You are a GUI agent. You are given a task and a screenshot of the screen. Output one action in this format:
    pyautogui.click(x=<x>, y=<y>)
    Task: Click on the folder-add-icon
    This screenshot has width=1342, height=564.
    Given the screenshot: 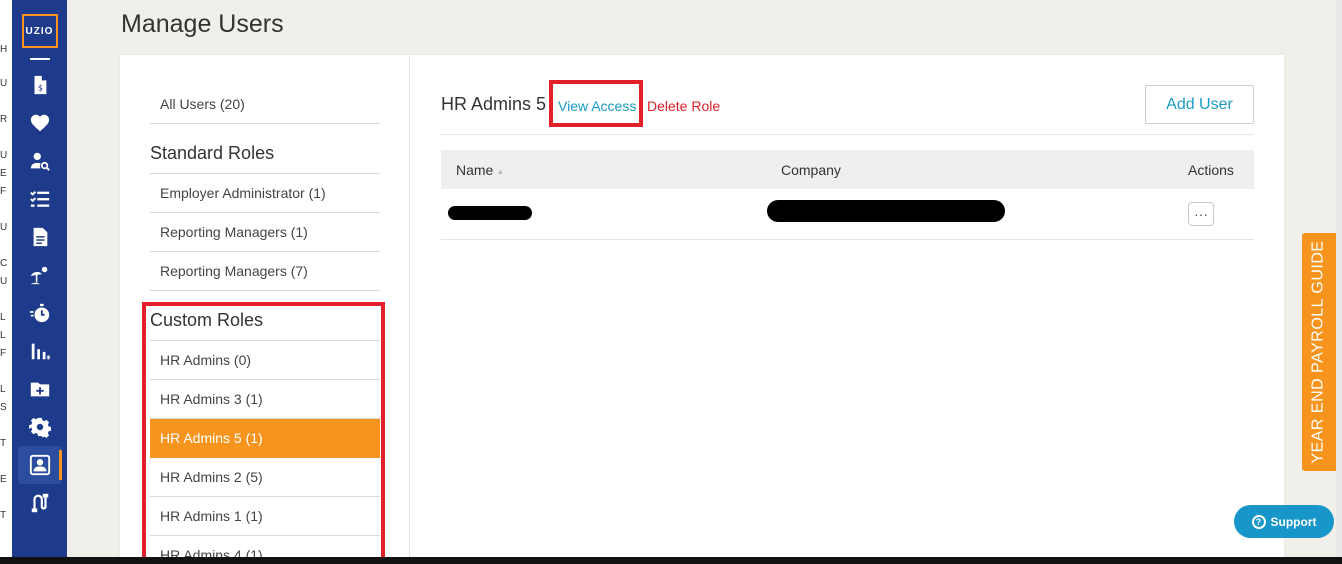 What is the action you would take?
    pyautogui.click(x=39, y=389)
    